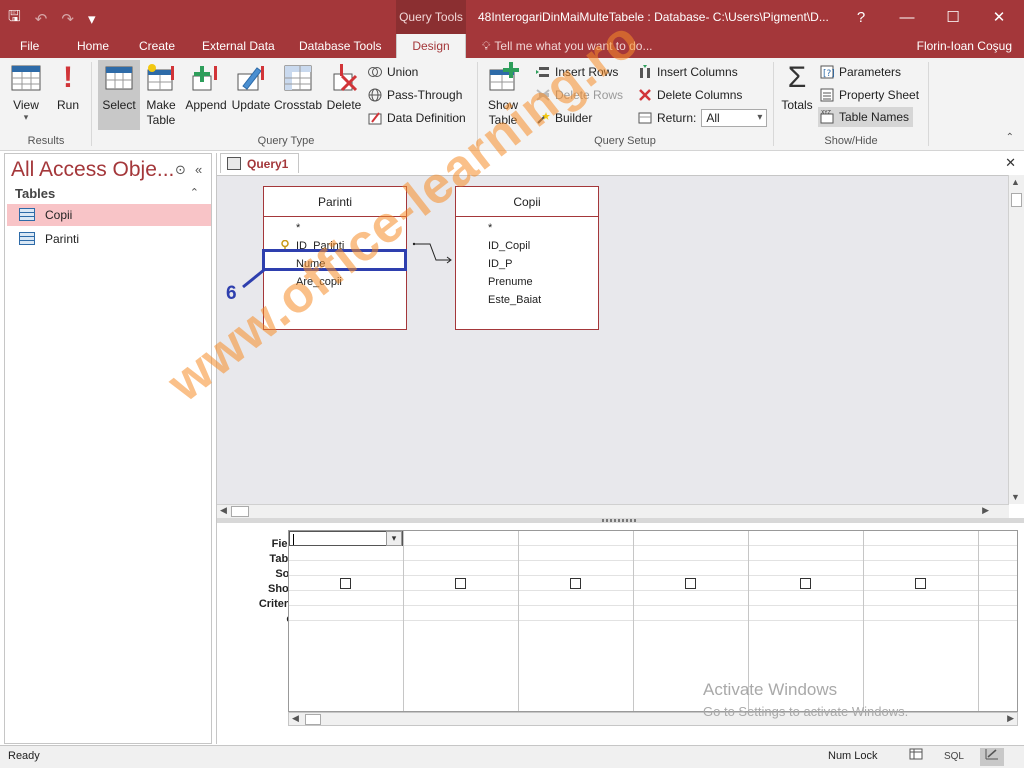  Describe the element at coordinates (1010, 137) in the screenshot. I see `collapse-ribbon-icon: ⌃` at that location.